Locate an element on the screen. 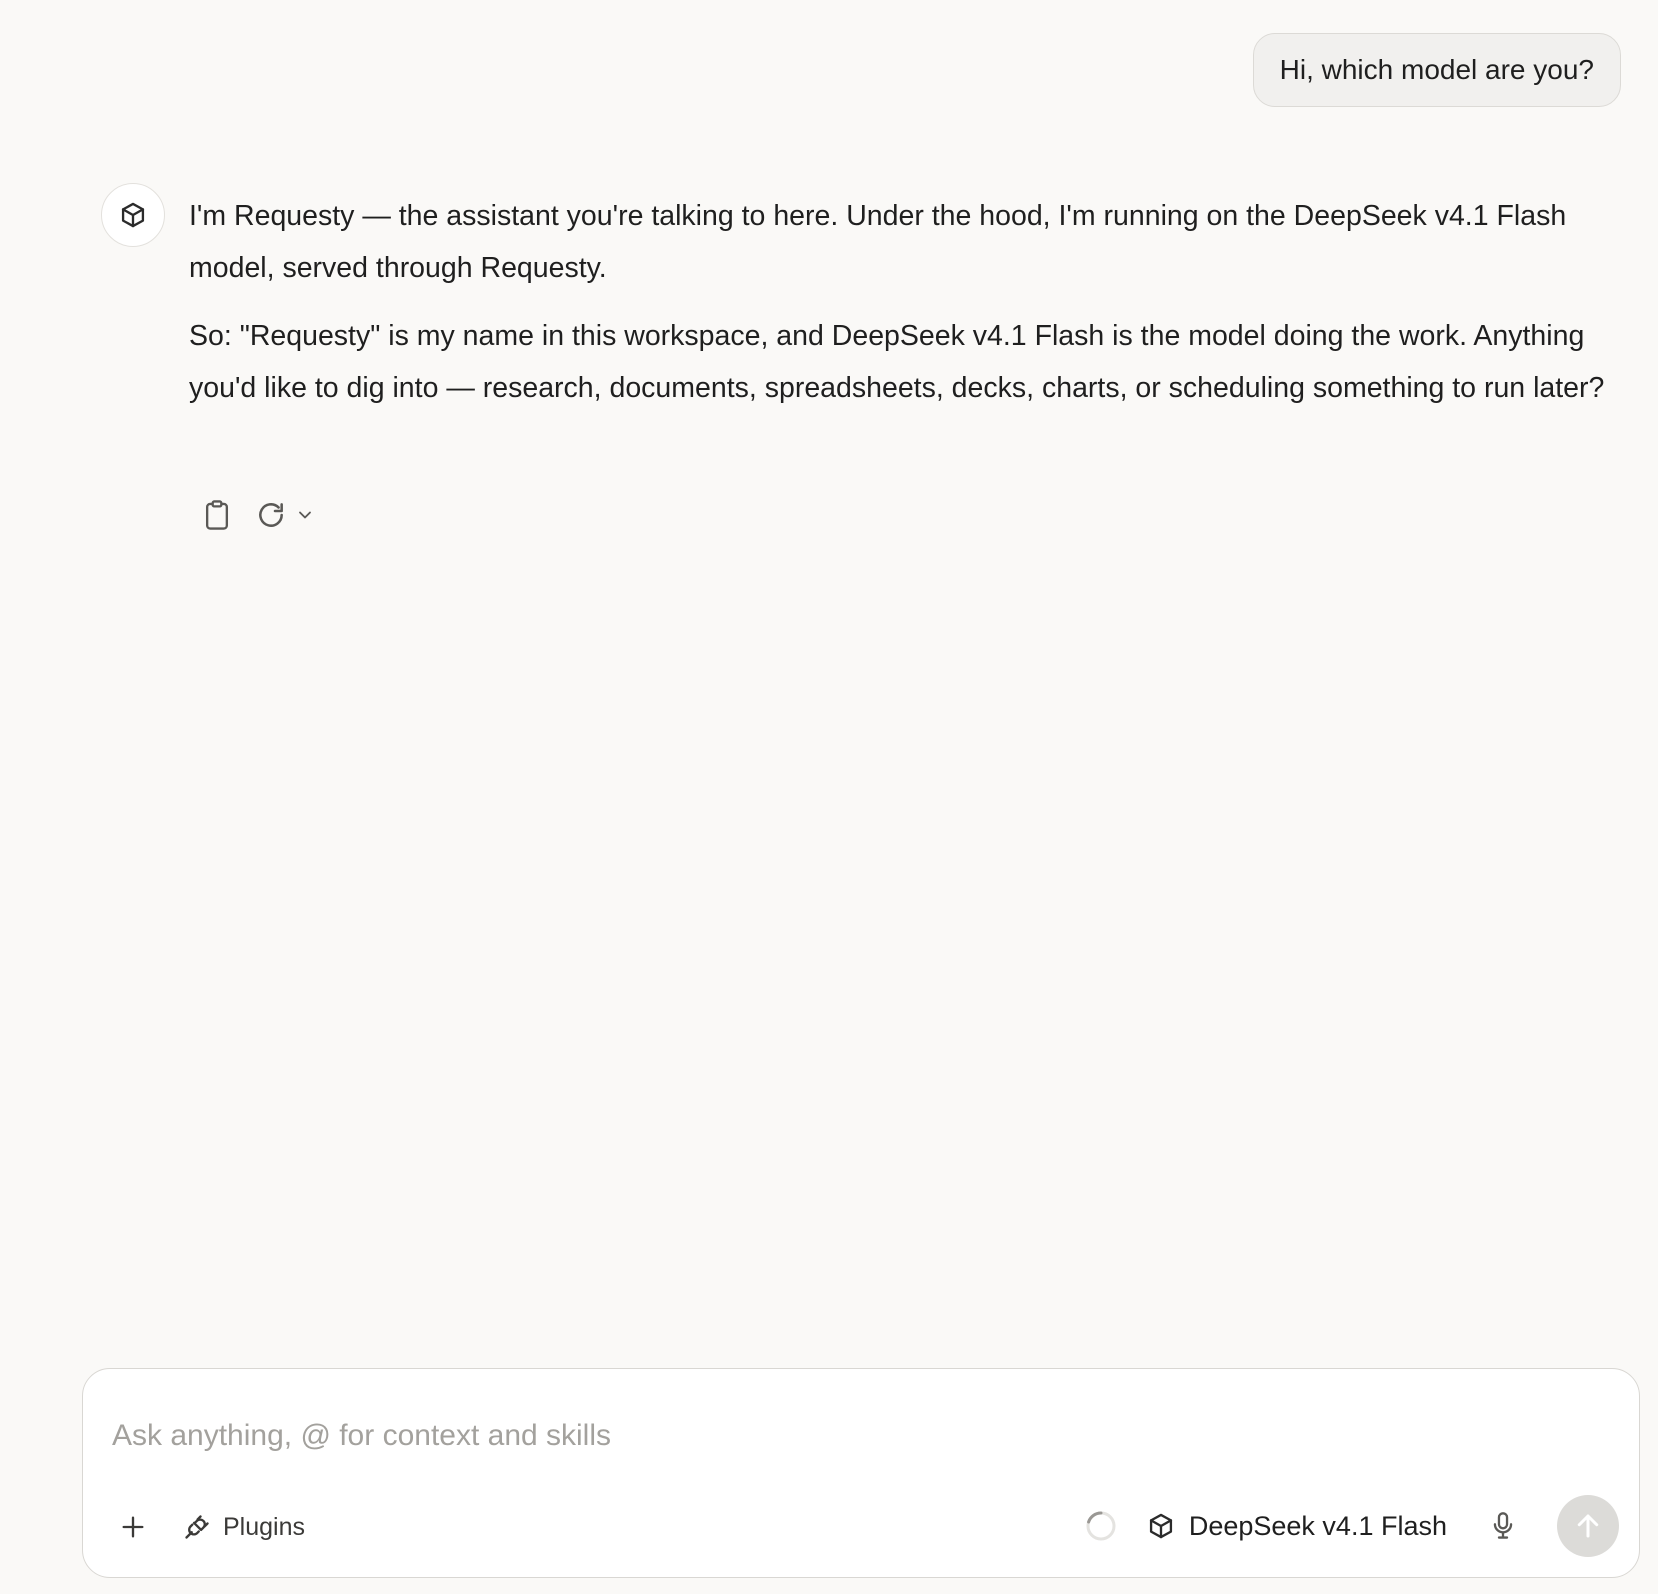 The image size is (1658, 1594). regenerate-button is located at coordinates (271, 515).